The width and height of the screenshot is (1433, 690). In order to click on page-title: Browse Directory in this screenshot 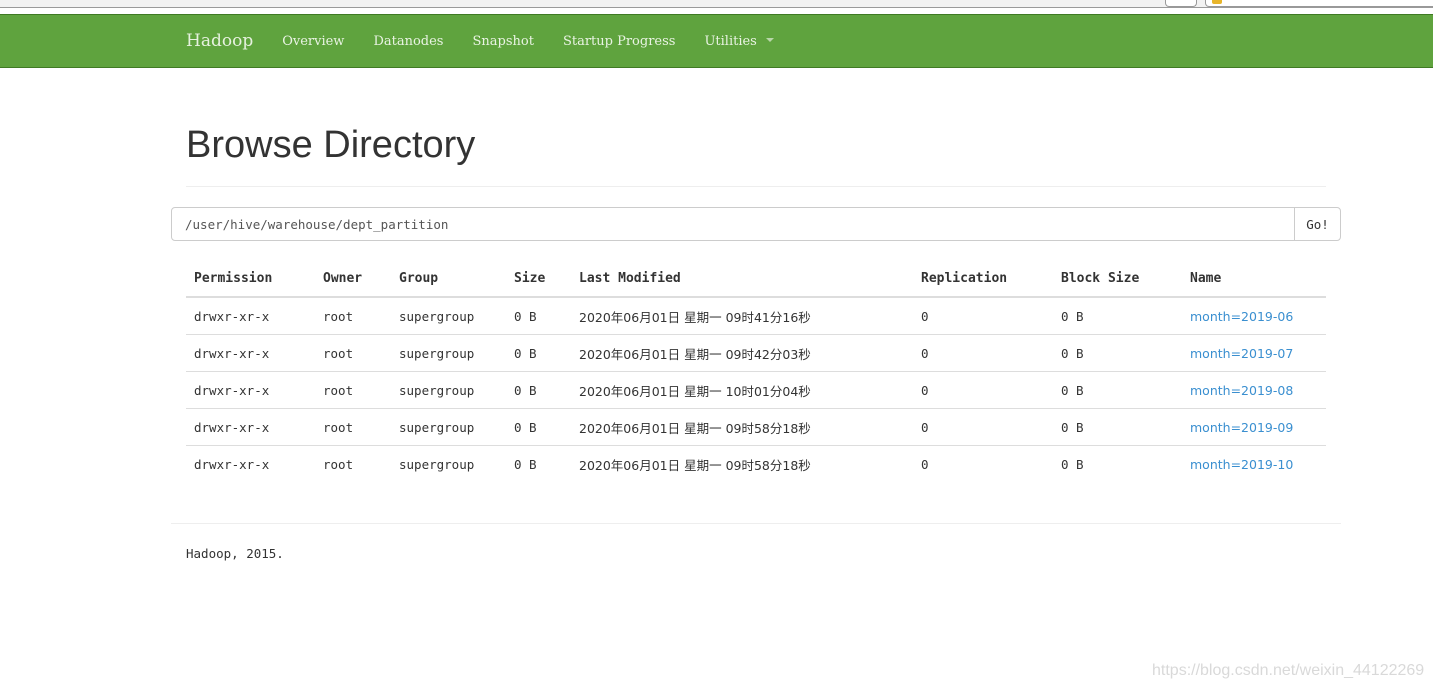, I will do `click(331, 145)`.